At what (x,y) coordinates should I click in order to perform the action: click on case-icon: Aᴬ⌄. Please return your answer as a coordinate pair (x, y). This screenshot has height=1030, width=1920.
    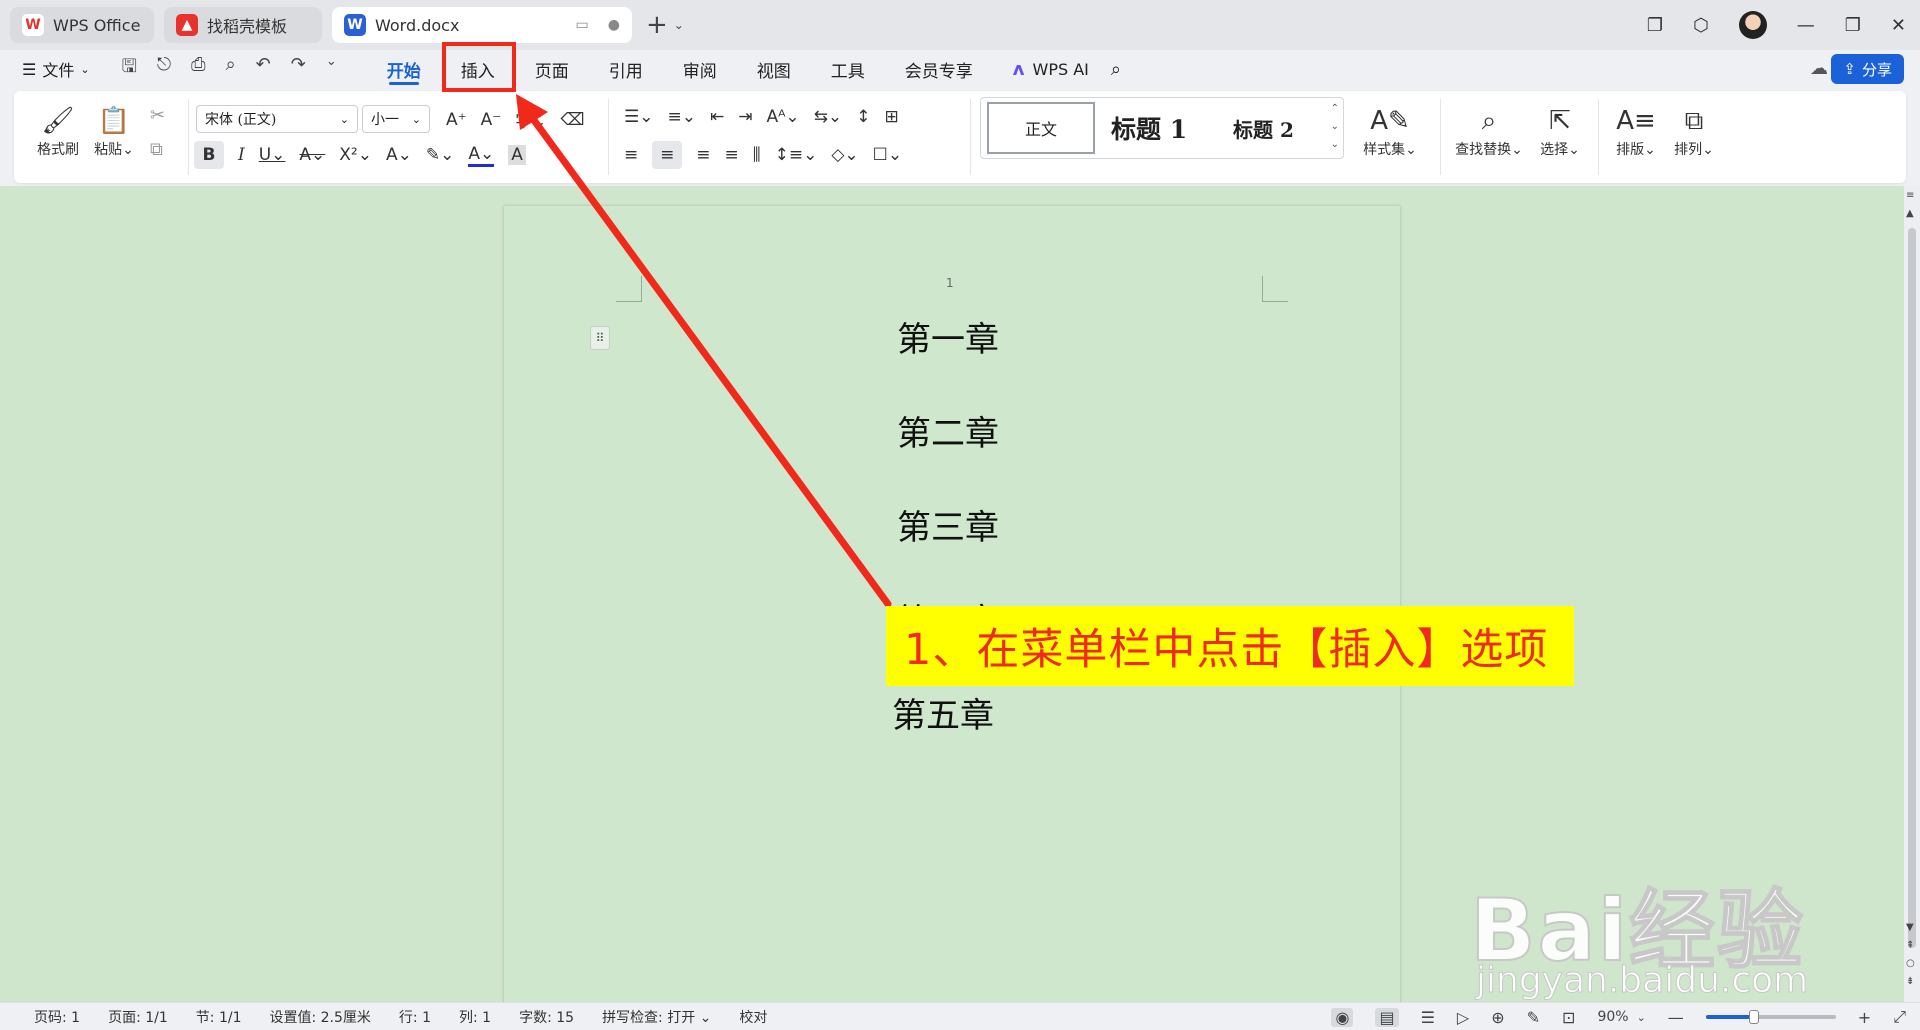
    Looking at the image, I should click on (782, 117).